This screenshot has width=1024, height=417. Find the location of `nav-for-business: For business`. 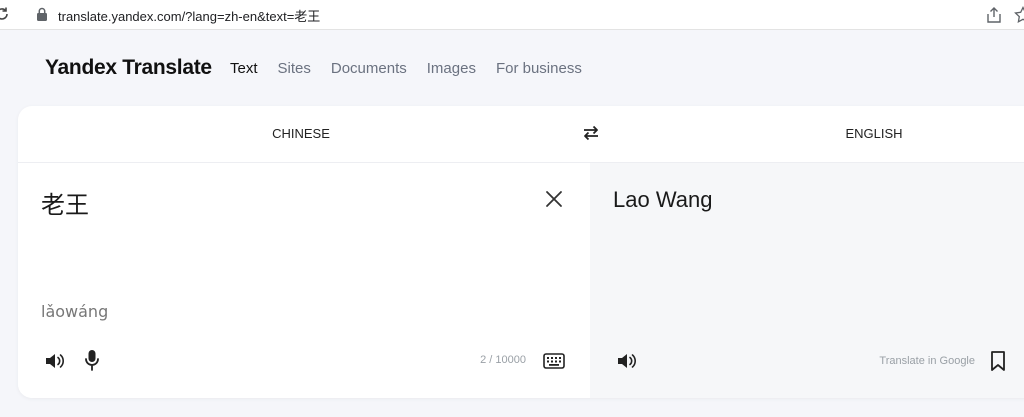

nav-for-business: For business is located at coordinates (539, 68).